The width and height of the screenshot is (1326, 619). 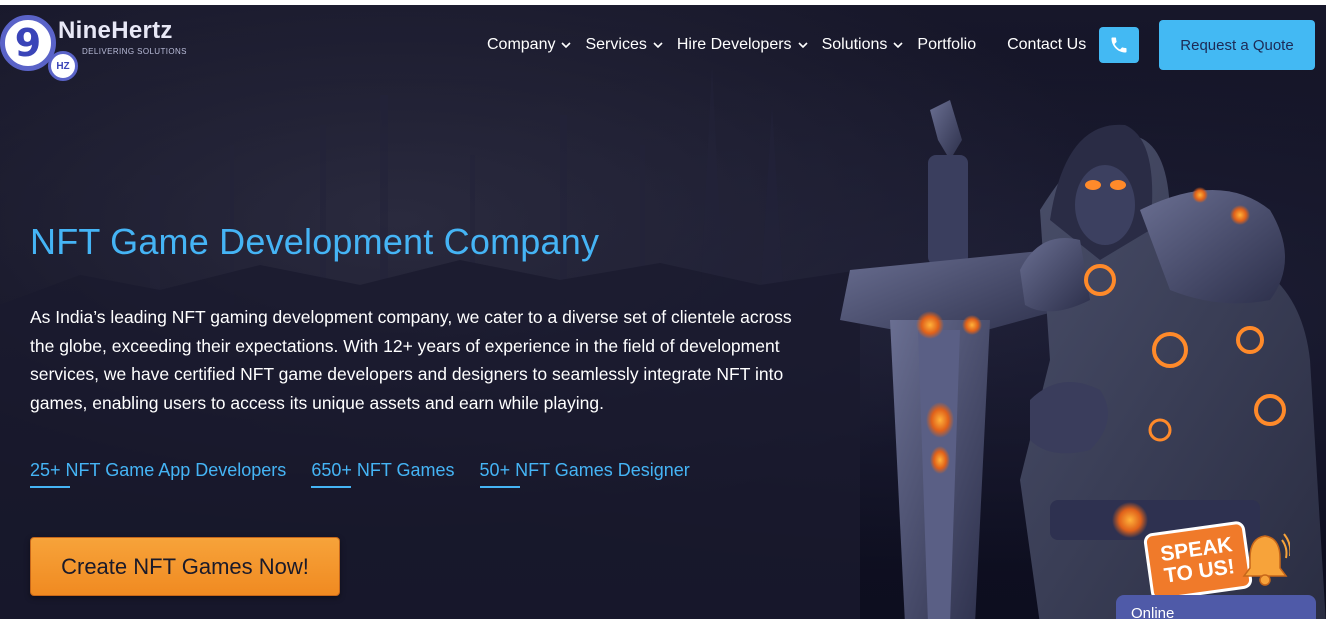 What do you see at coordinates (185, 566) in the screenshot?
I see `create-nft-games-button: Create NFT Games Now!` at bounding box center [185, 566].